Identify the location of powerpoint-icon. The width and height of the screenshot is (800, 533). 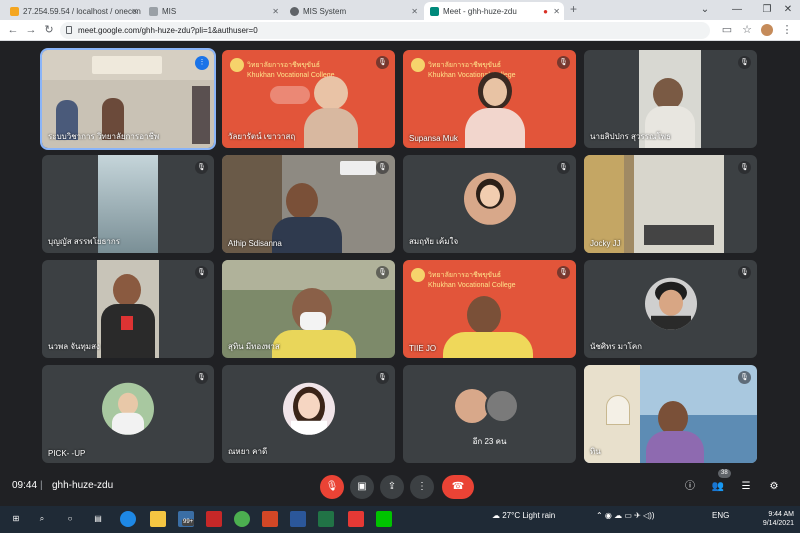
(270, 519).